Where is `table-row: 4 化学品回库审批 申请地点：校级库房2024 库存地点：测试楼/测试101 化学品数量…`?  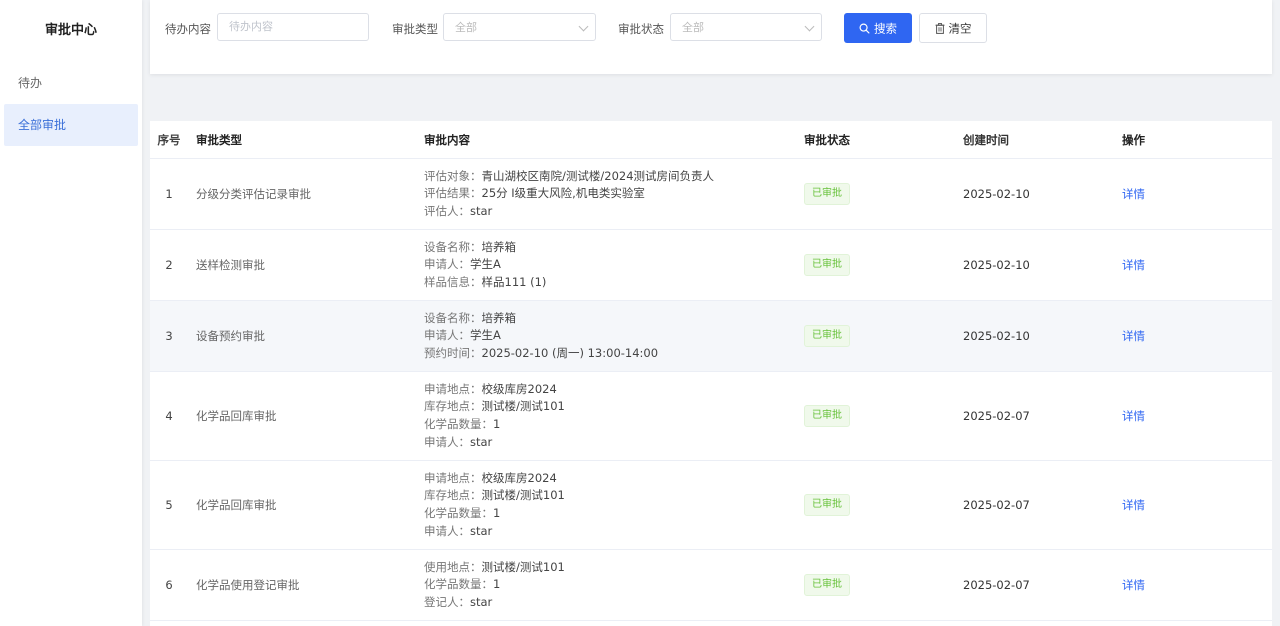 table-row: 4 化学品回库审批 申请地点：校级库房2024 库存地点：测试楼/测试101 化学品数量… is located at coordinates (711, 416).